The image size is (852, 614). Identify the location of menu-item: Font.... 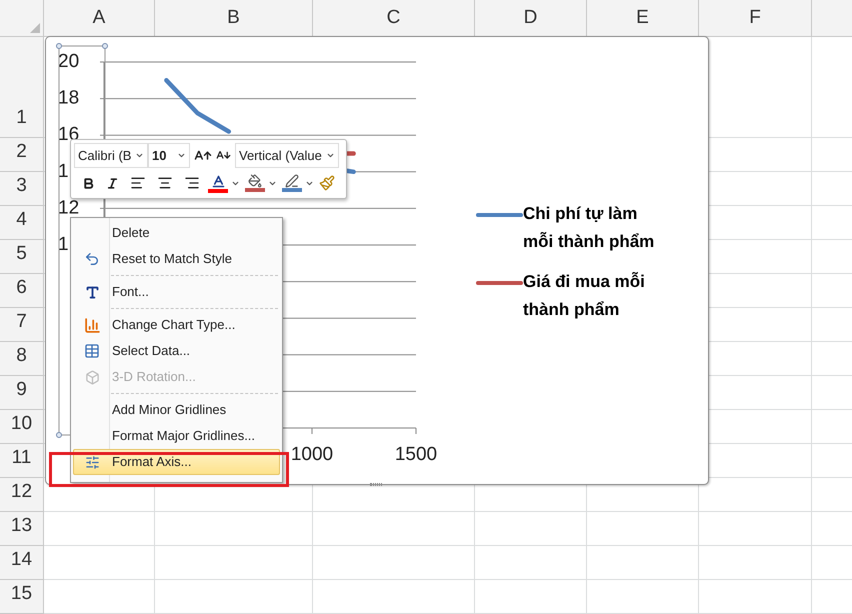
(176, 292).